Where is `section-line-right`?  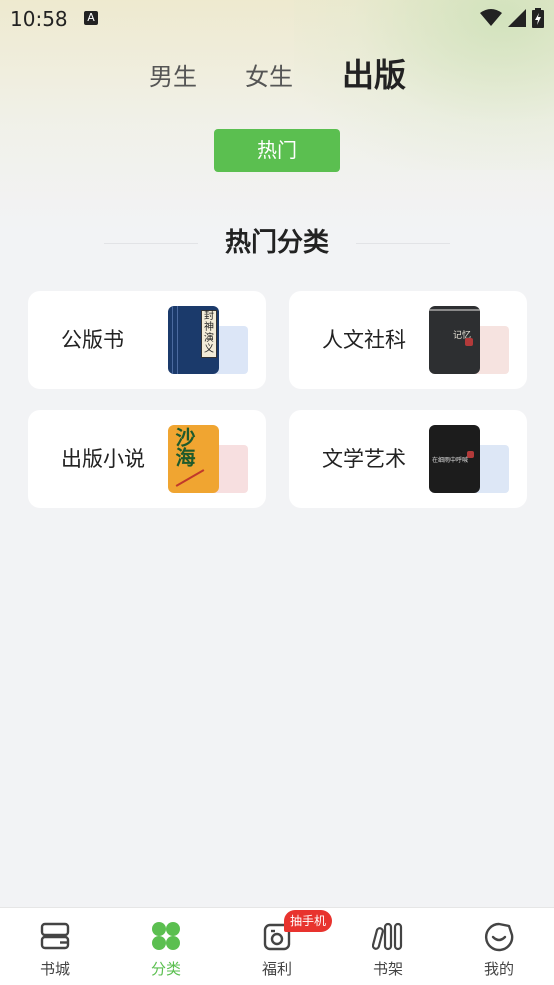
section-line-right is located at coordinates (403, 243).